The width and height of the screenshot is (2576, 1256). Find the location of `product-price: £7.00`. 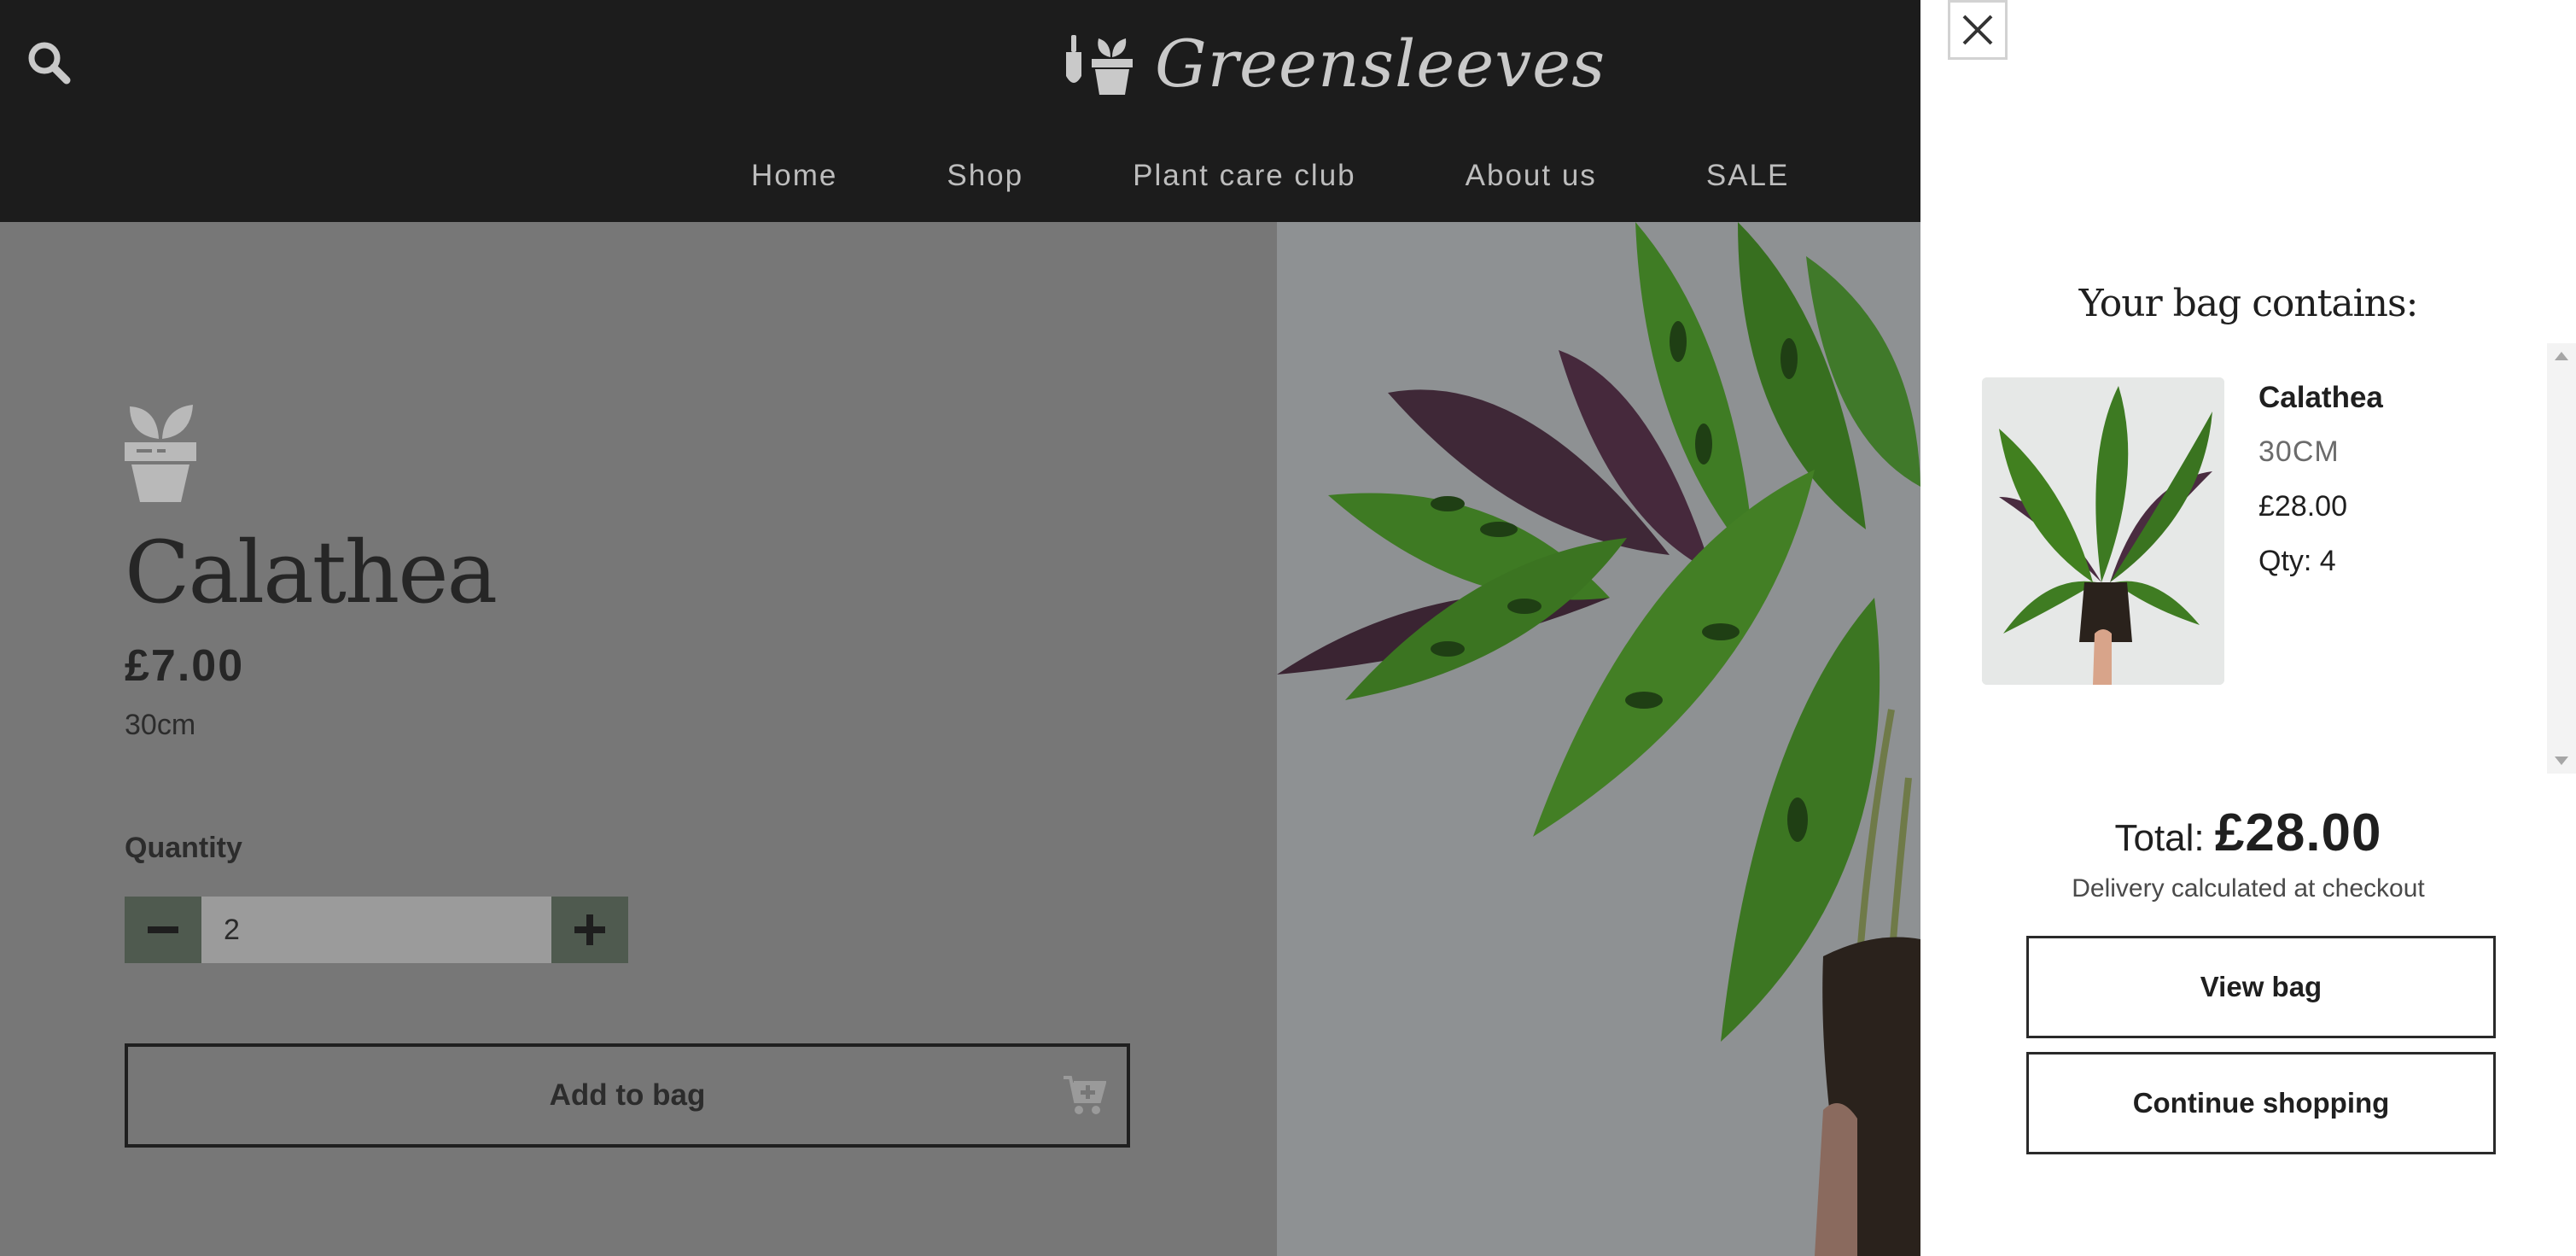

product-price: £7.00 is located at coordinates (185, 666).